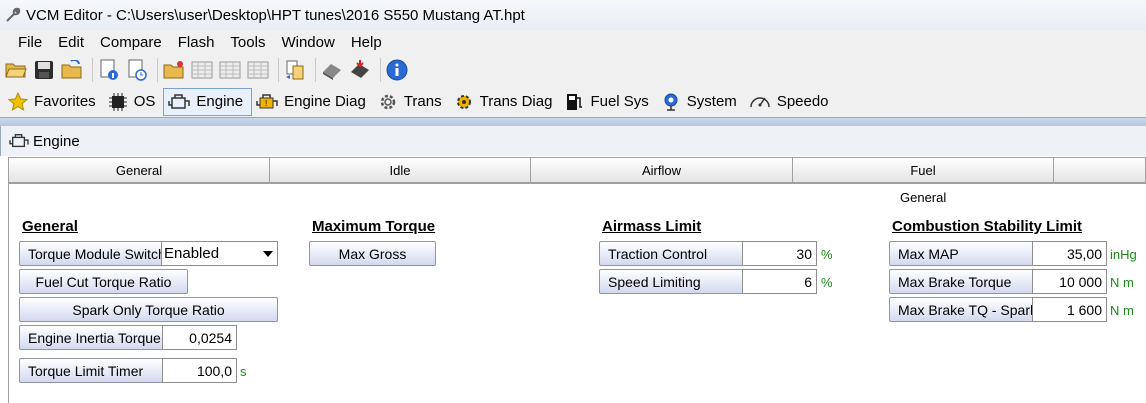  What do you see at coordinates (779, 253) in the screenshot?
I see `traction-control-value: 30` at bounding box center [779, 253].